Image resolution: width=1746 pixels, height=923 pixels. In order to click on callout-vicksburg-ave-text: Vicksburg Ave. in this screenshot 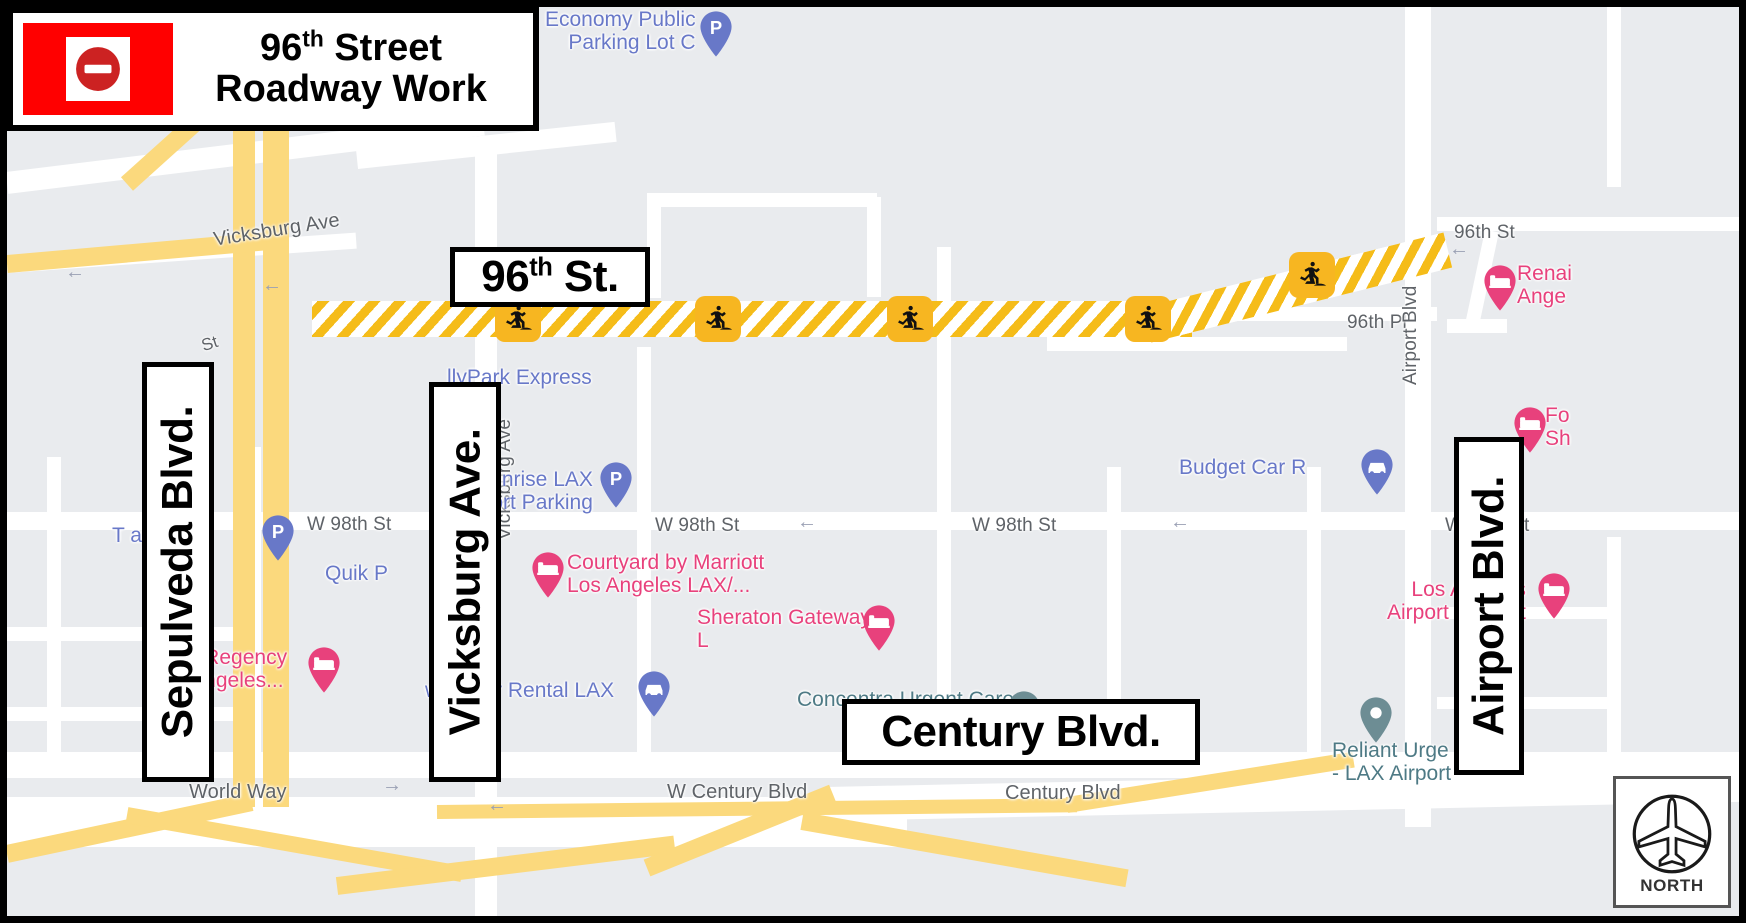, I will do `click(464, 582)`.